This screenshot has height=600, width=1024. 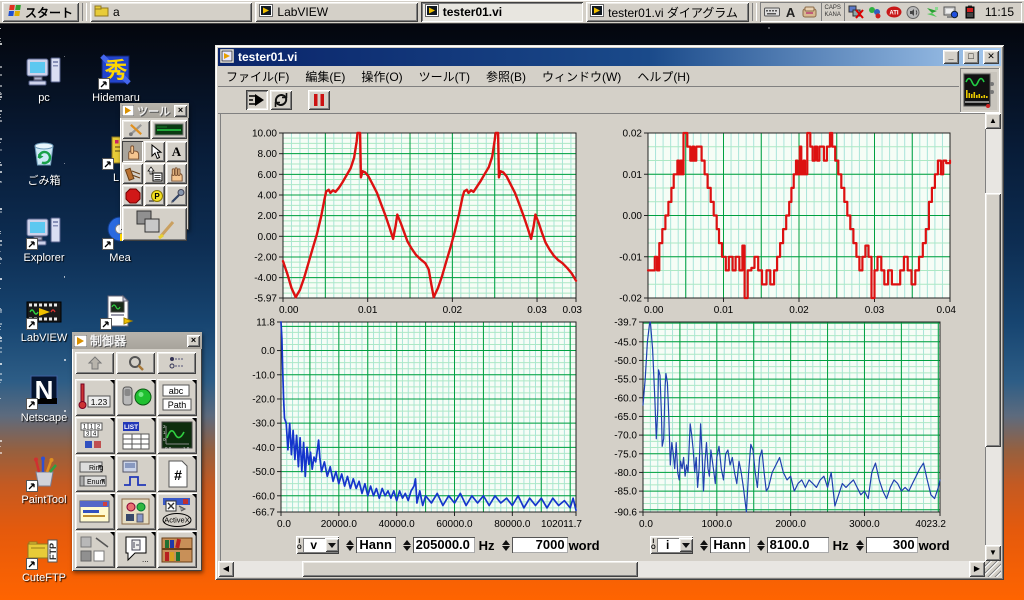 I want to click on scroll-left-button: ◀, so click(x=226, y=569).